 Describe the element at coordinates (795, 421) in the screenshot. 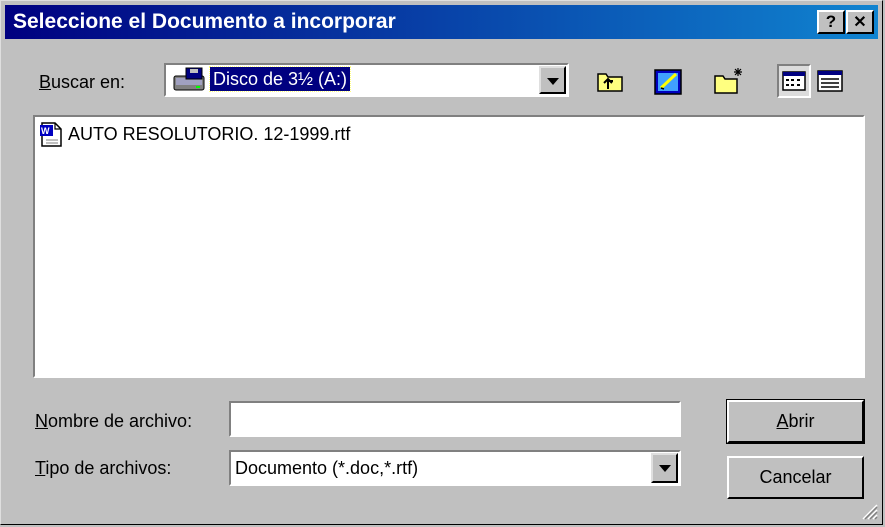

I see `open-button: Abrir` at that location.